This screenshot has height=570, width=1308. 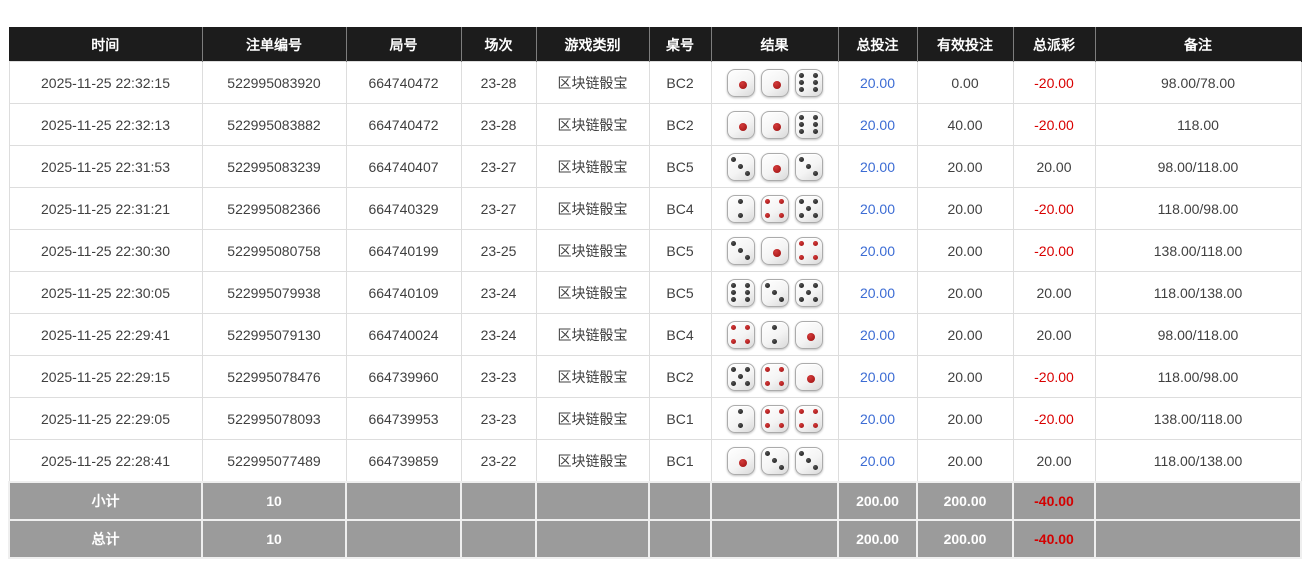 I want to click on col-header-round-id: 局号, so click(x=404, y=44).